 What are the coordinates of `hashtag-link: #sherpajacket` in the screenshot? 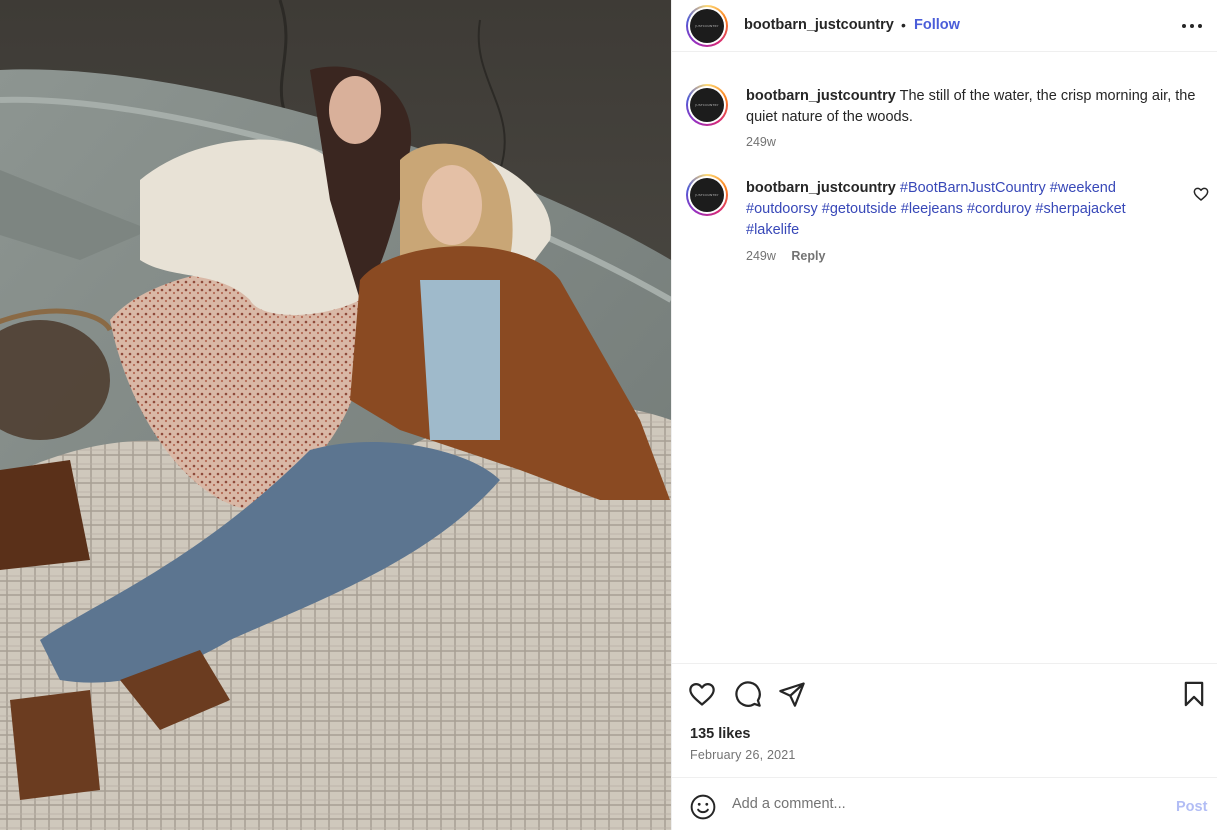 It's located at (1080, 209).